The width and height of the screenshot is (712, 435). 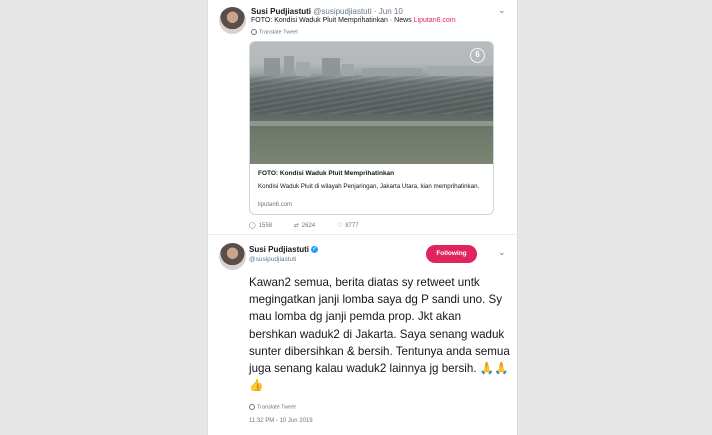 I want to click on tweet2-author-name-text: Susi Pudjiastuti, so click(x=279, y=249).